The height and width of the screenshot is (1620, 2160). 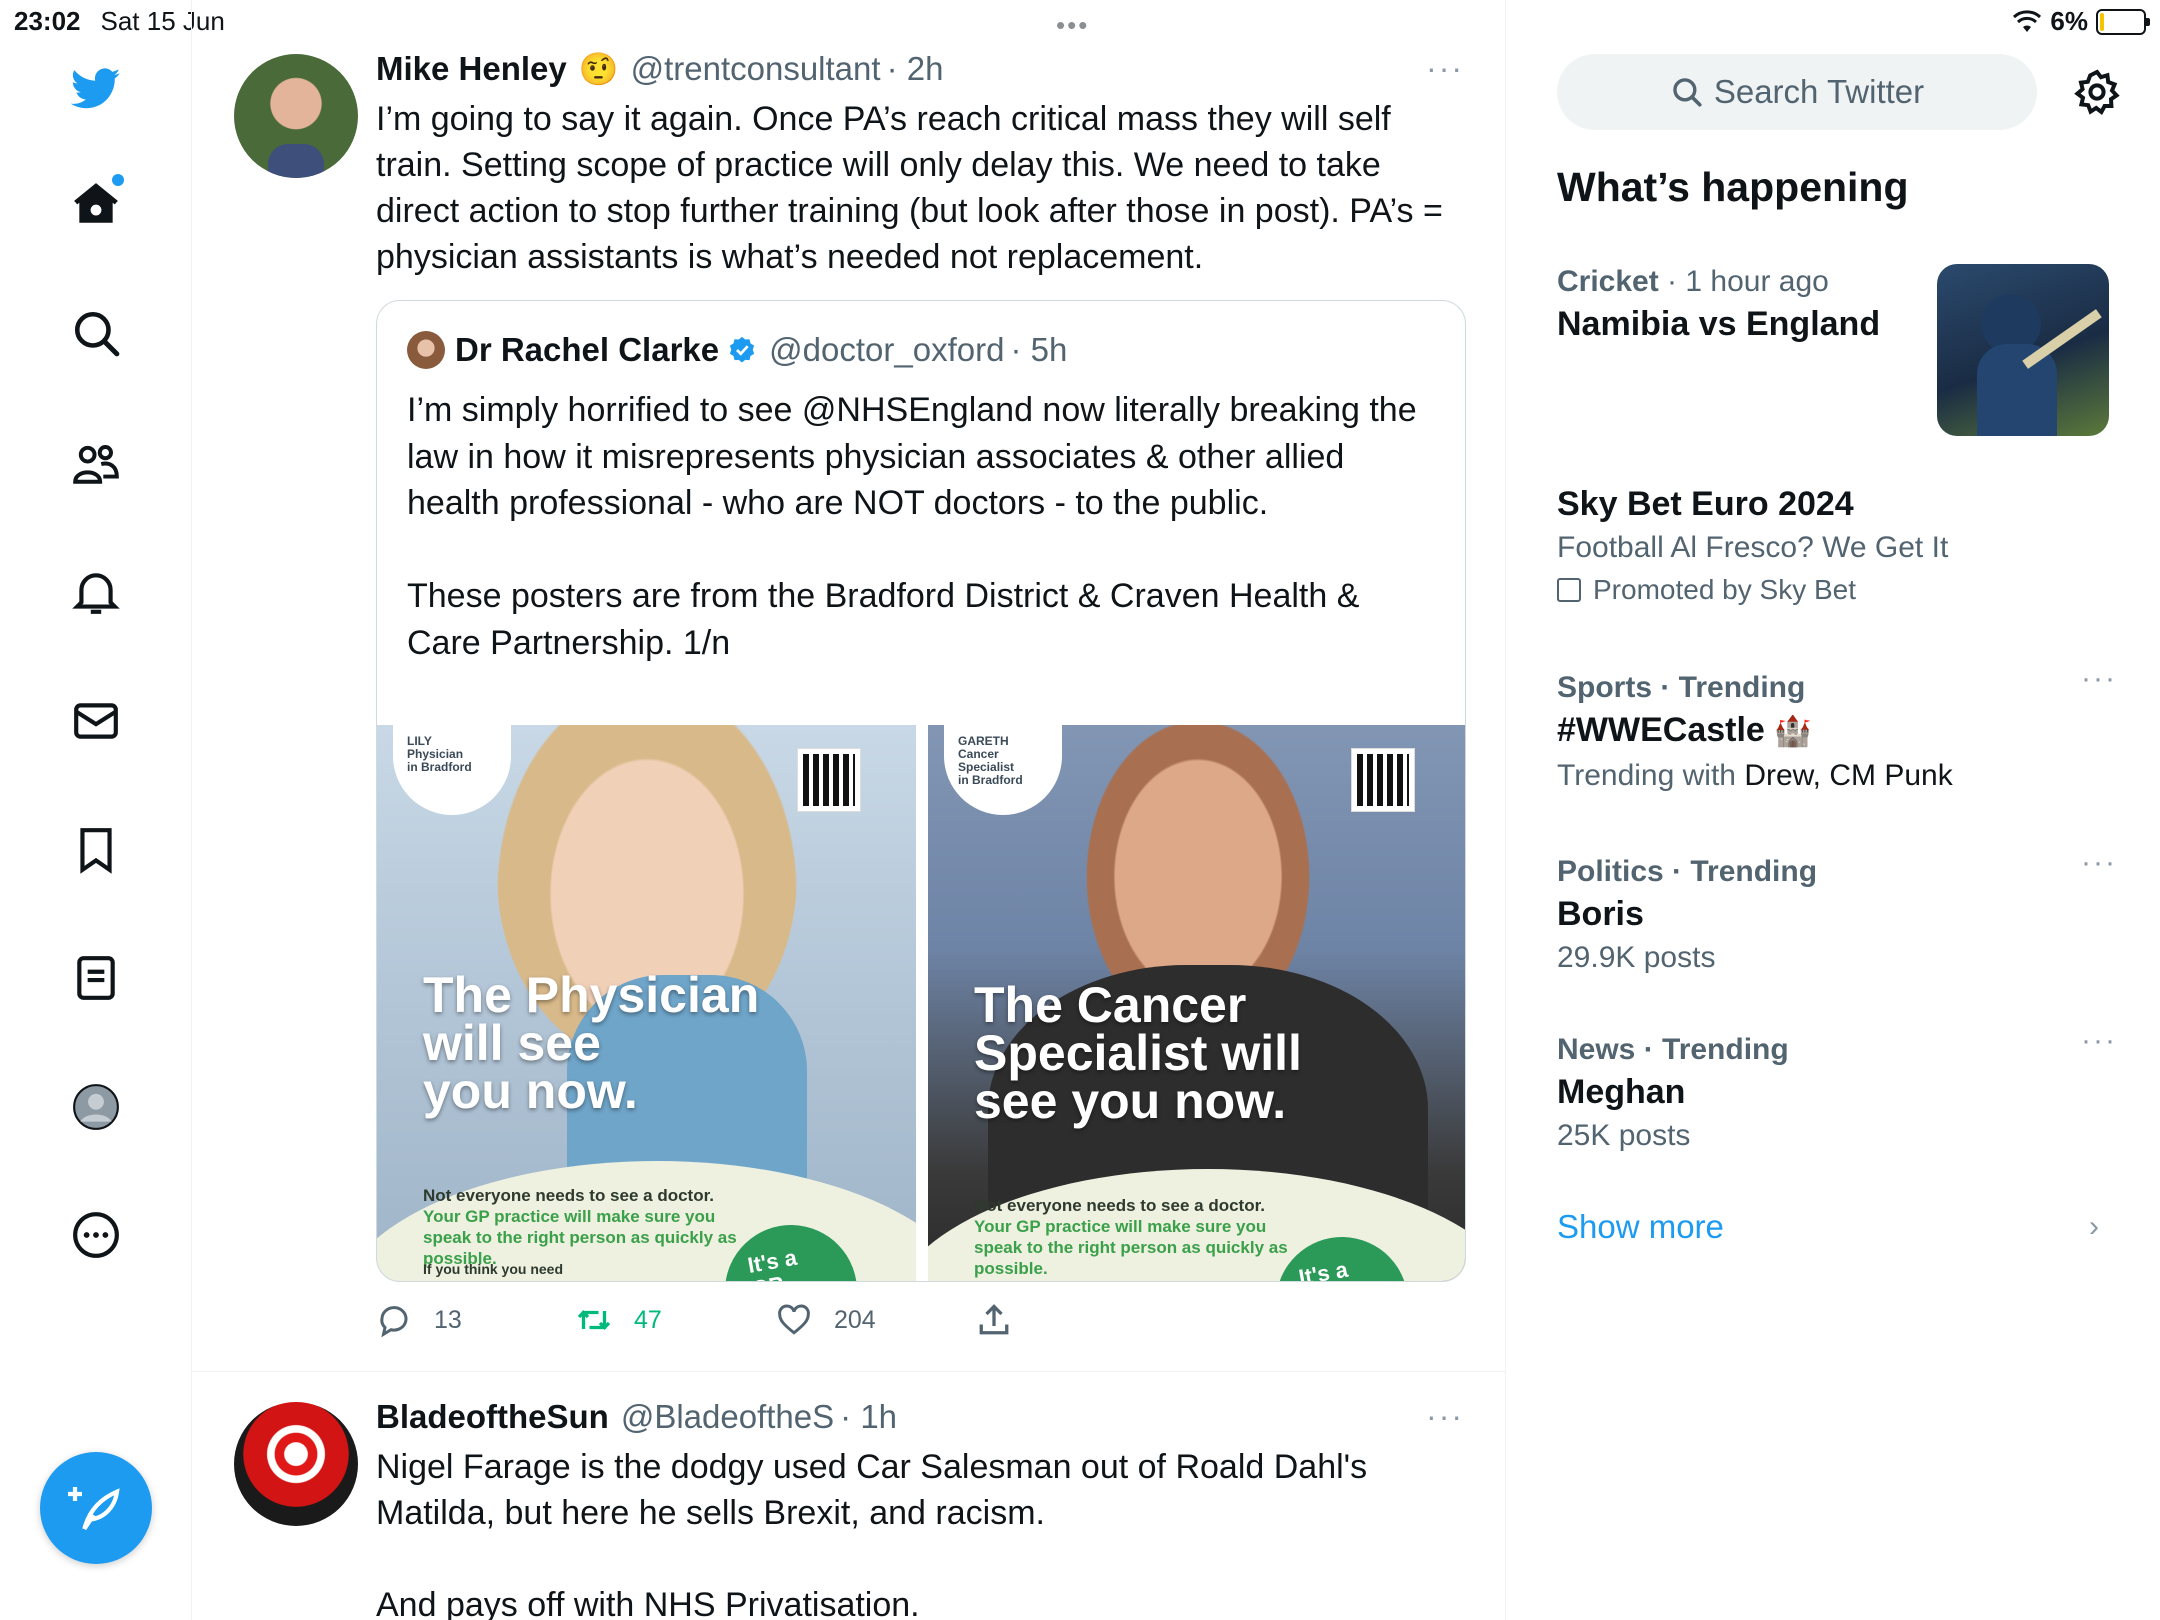 What do you see at coordinates (96, 333) in the screenshot?
I see `explore-search-icon` at bounding box center [96, 333].